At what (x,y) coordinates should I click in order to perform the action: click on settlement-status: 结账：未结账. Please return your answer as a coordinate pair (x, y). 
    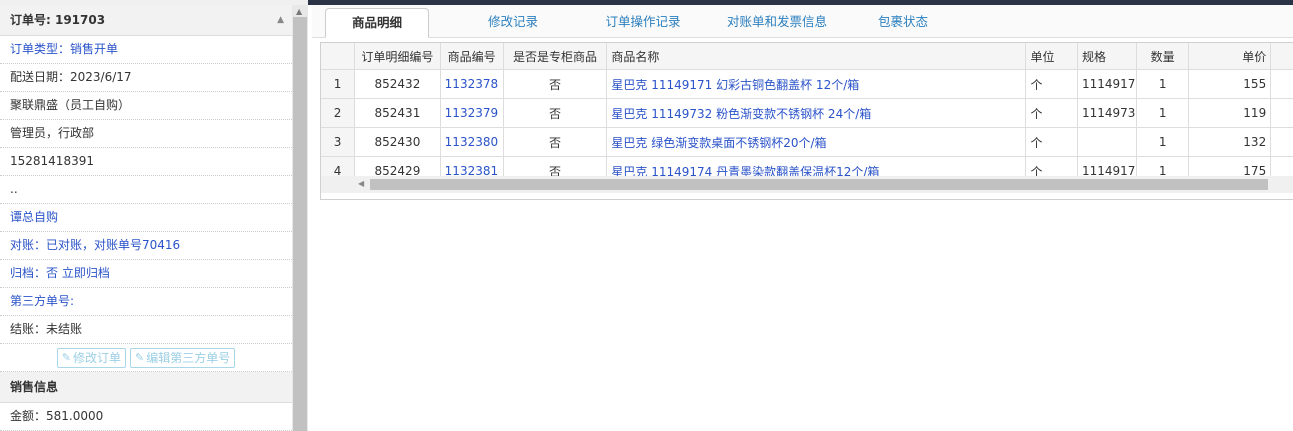
    Looking at the image, I should click on (146, 330).